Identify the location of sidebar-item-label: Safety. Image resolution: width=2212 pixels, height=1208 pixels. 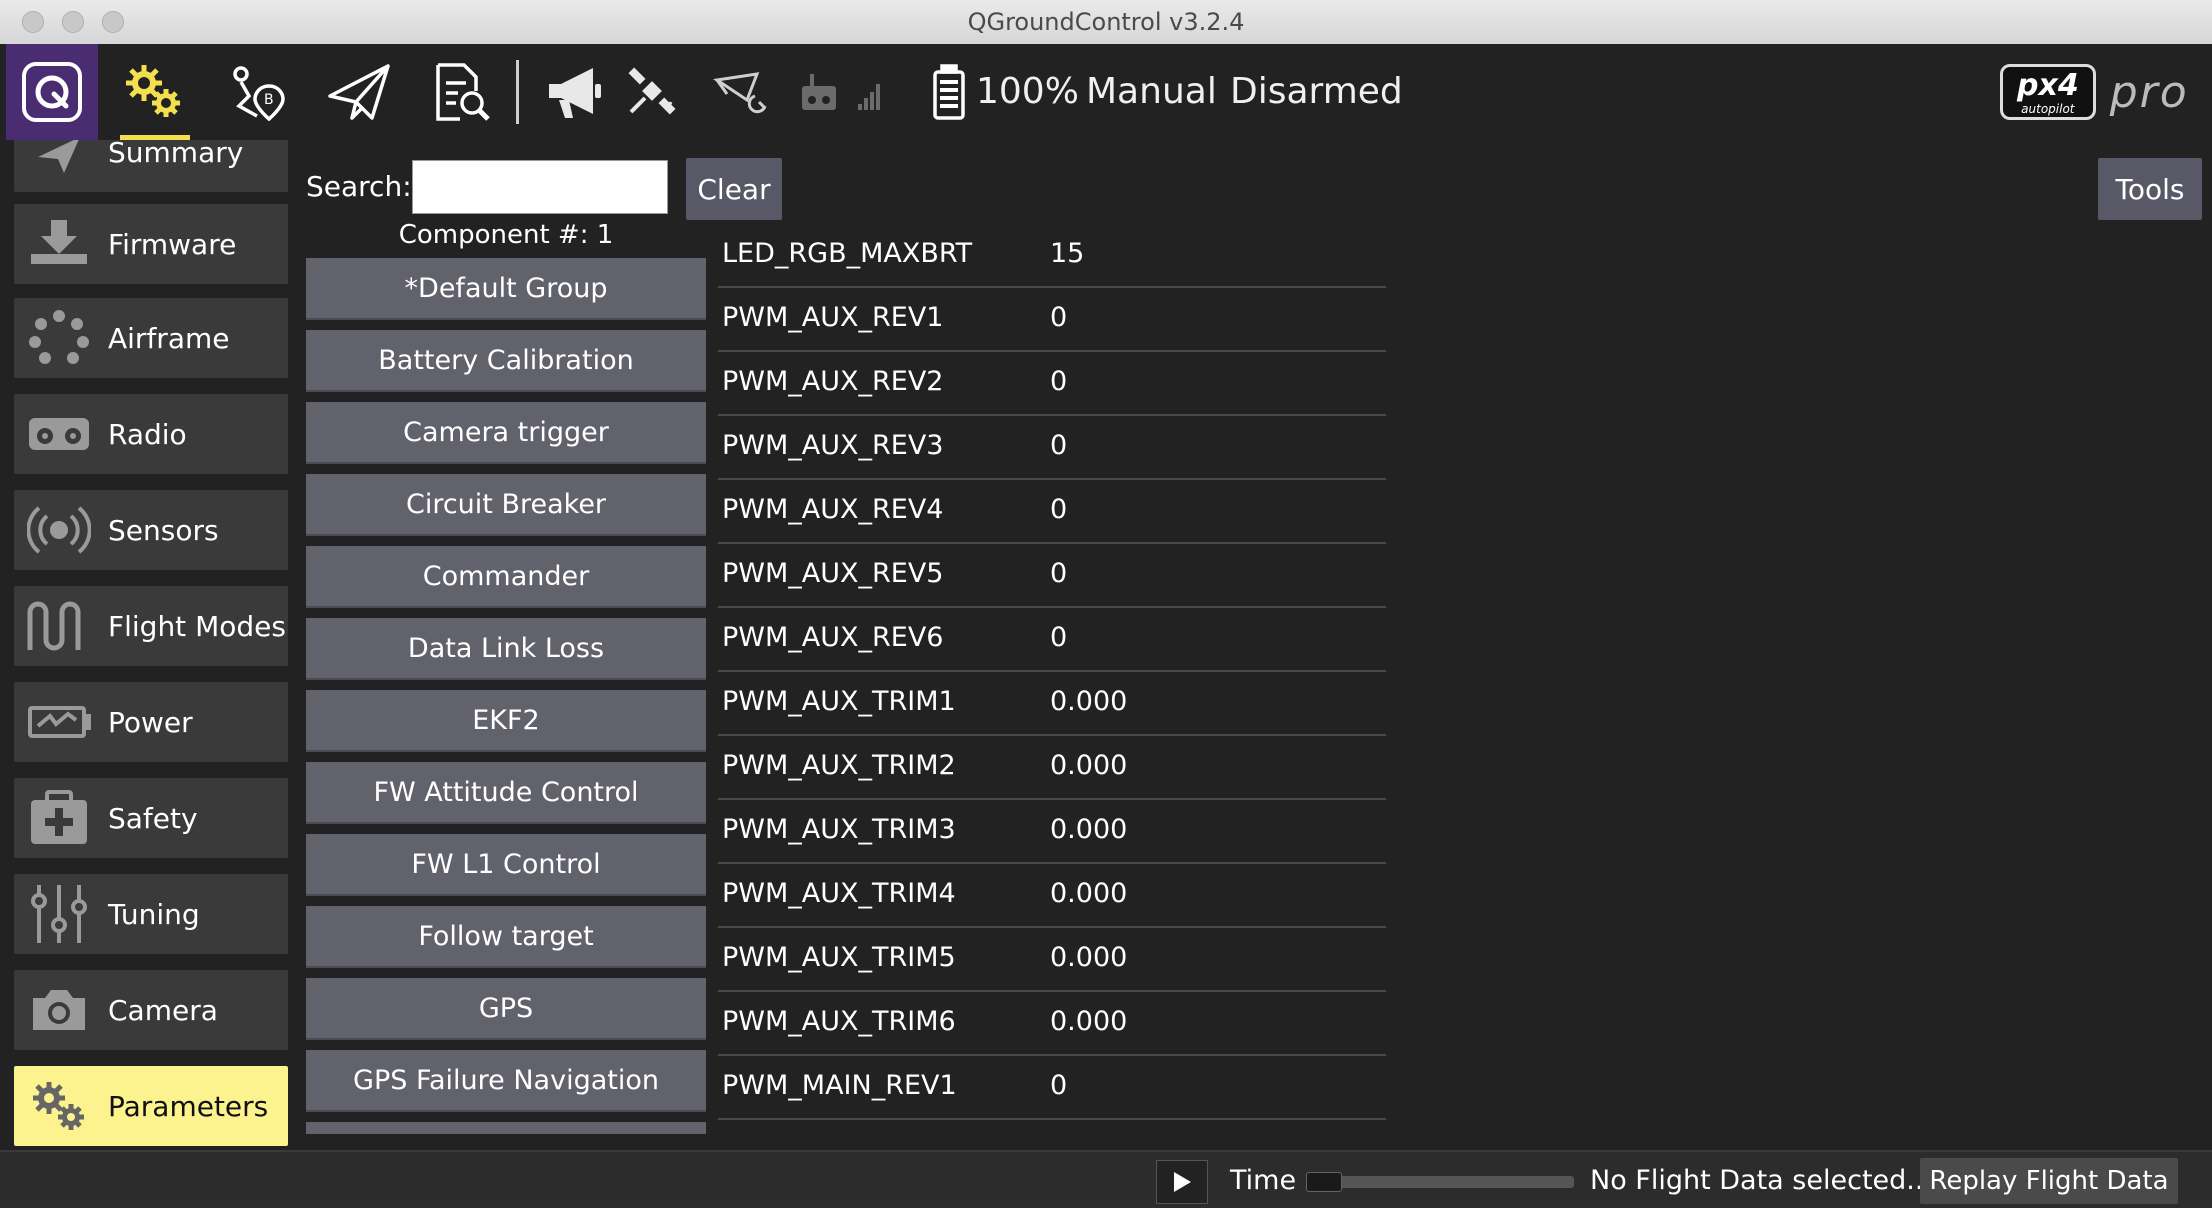
(153, 818).